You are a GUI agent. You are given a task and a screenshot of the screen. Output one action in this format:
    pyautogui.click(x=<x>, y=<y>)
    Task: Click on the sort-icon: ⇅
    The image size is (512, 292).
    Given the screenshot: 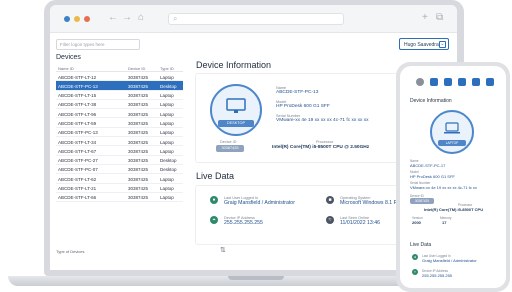 What is the action you would take?
    pyautogui.click(x=223, y=250)
    